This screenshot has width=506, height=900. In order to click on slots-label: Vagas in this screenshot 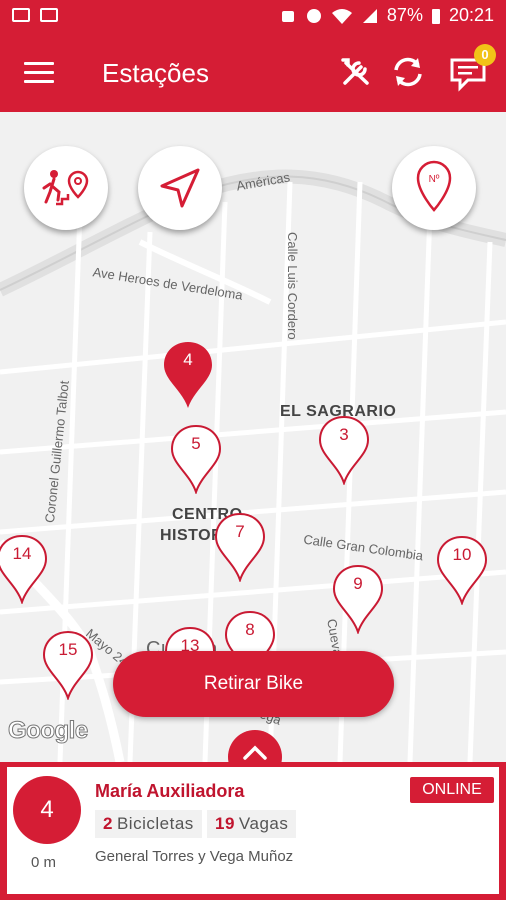, I will do `click(263, 823)`.